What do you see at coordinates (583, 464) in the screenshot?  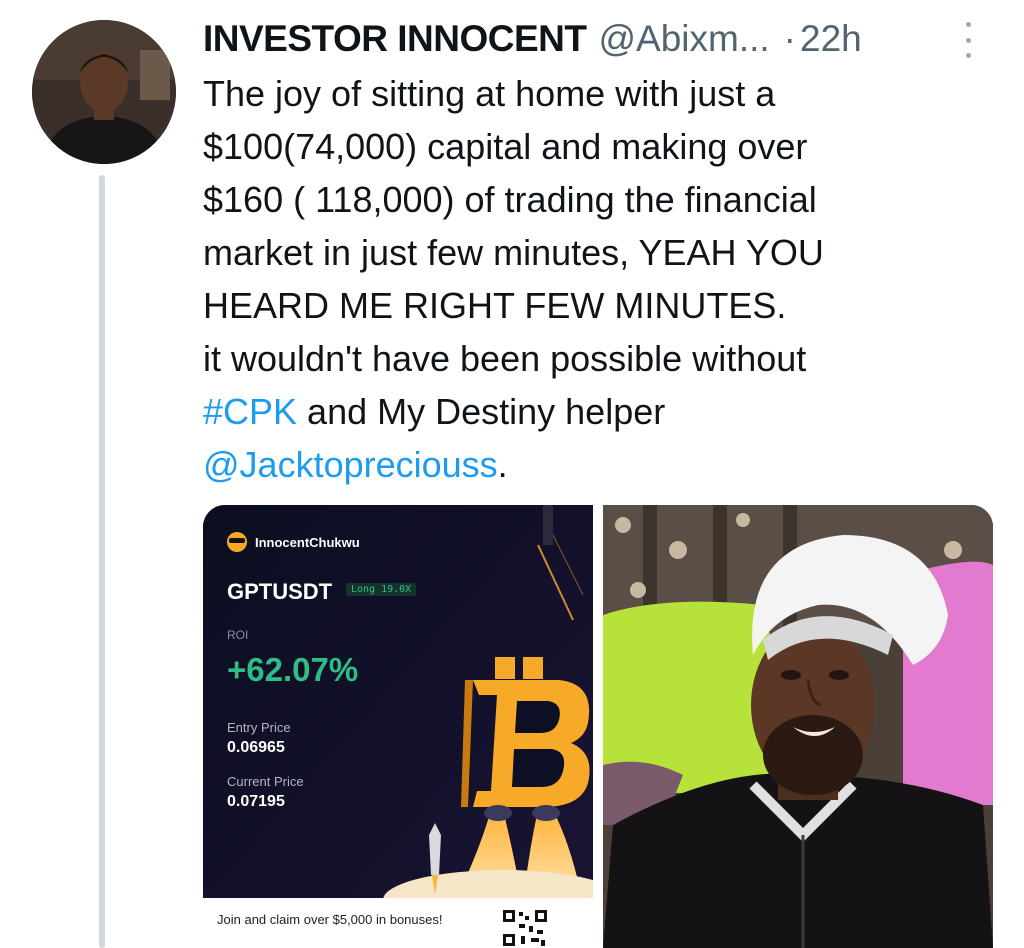 I see `tweet-text-line-mention: @Jacktopreciouss.` at bounding box center [583, 464].